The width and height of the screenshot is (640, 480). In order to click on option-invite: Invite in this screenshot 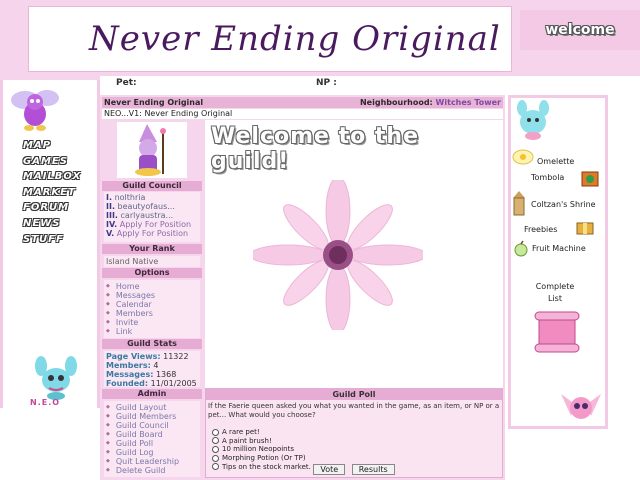, I will do `click(152, 322)`.